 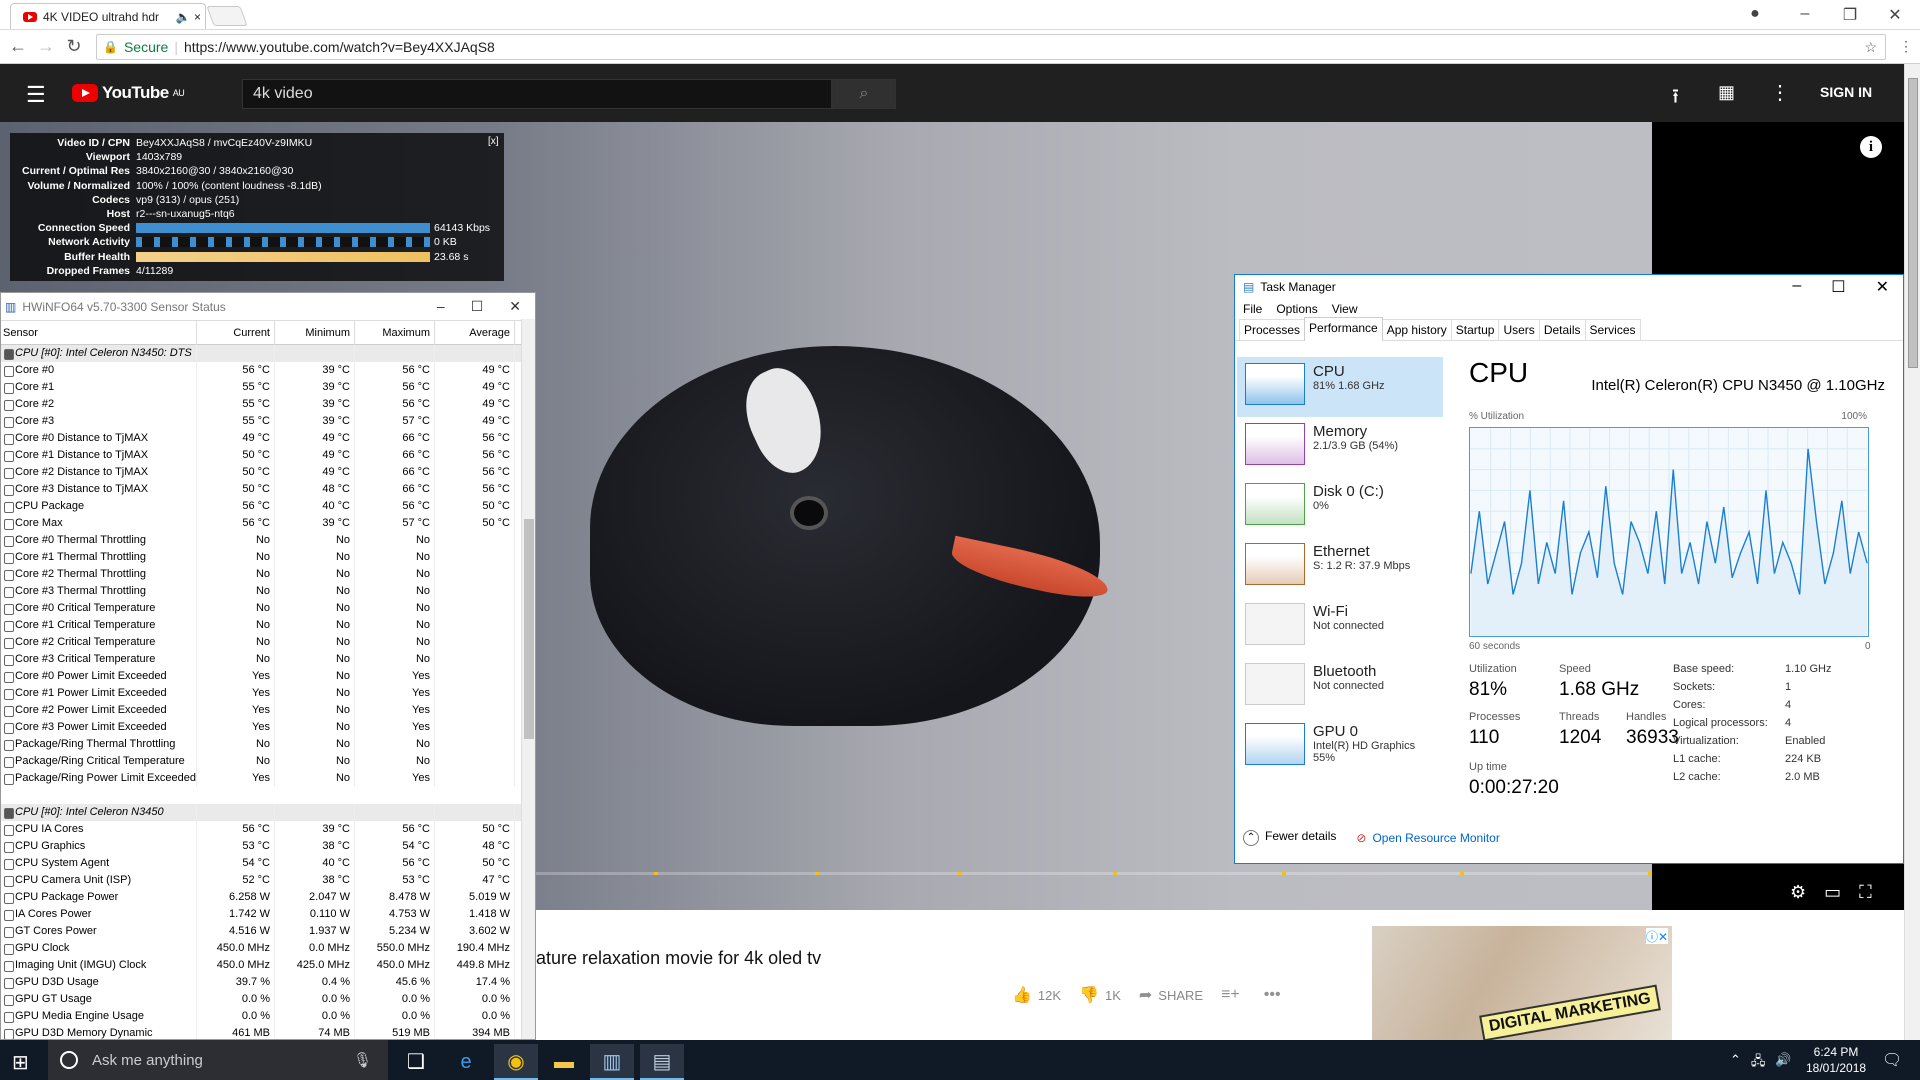 I want to click on menu-dots-icon: ⋮, so click(x=1906, y=46).